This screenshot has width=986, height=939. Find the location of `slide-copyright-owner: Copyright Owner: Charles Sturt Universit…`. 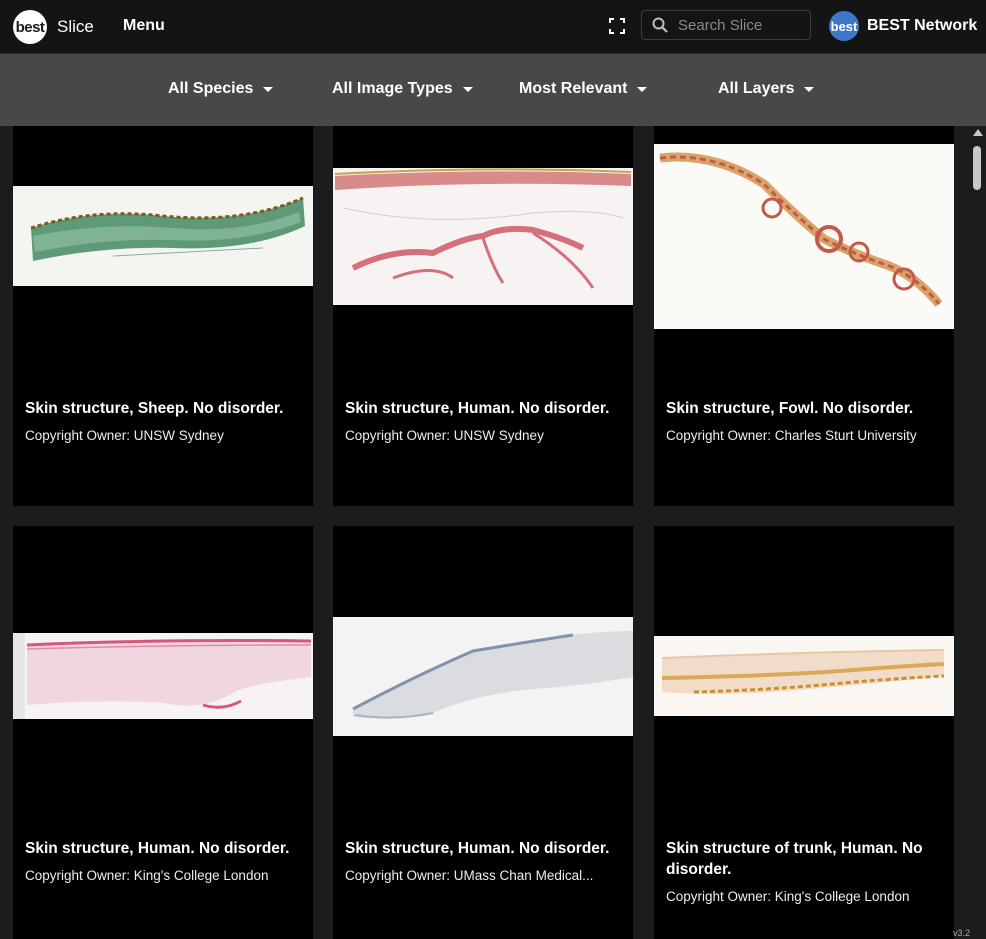

slide-copyright-owner: Copyright Owner: Charles Sturt Universit… is located at coordinates (791, 435).